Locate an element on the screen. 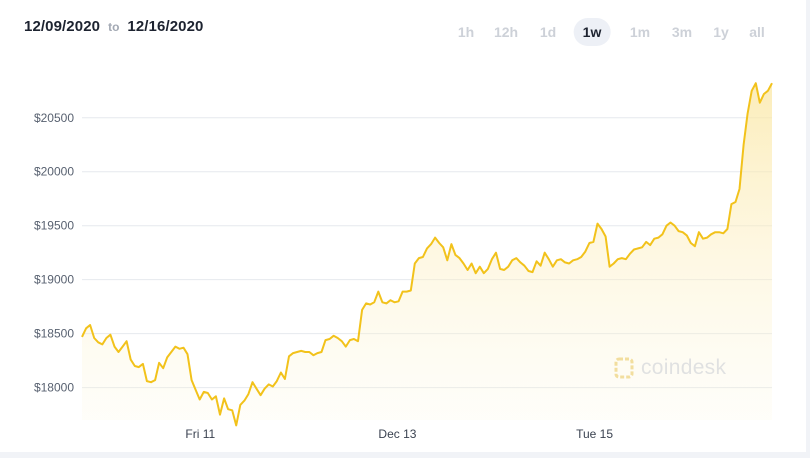 The height and width of the screenshot is (458, 810). y-tick-label: $18500 is located at coordinates (54, 334).